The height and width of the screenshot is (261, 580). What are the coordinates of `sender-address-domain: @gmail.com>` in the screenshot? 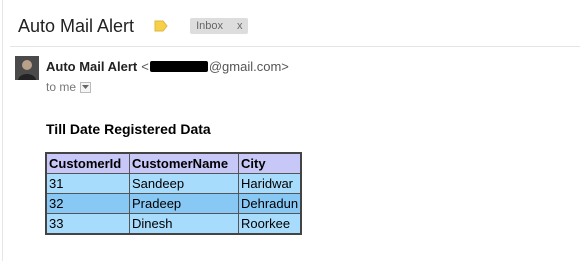 It's located at (248, 66).